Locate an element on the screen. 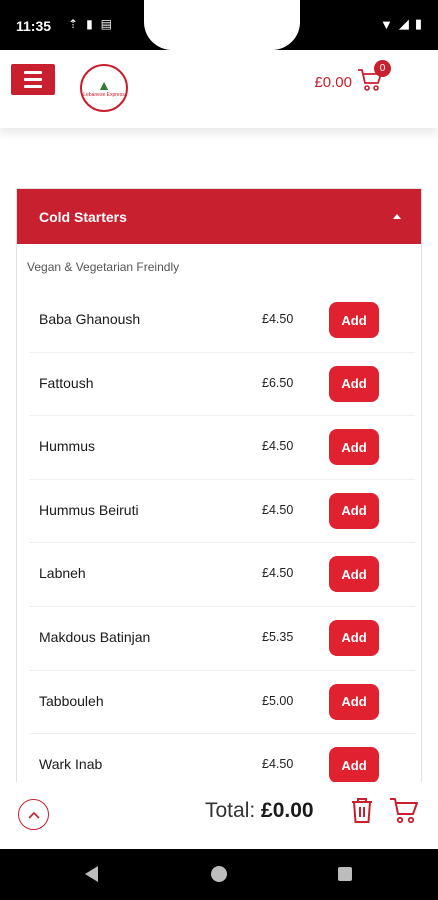 This screenshot has height=900, width=438. item-name: Labneh is located at coordinates (62, 573).